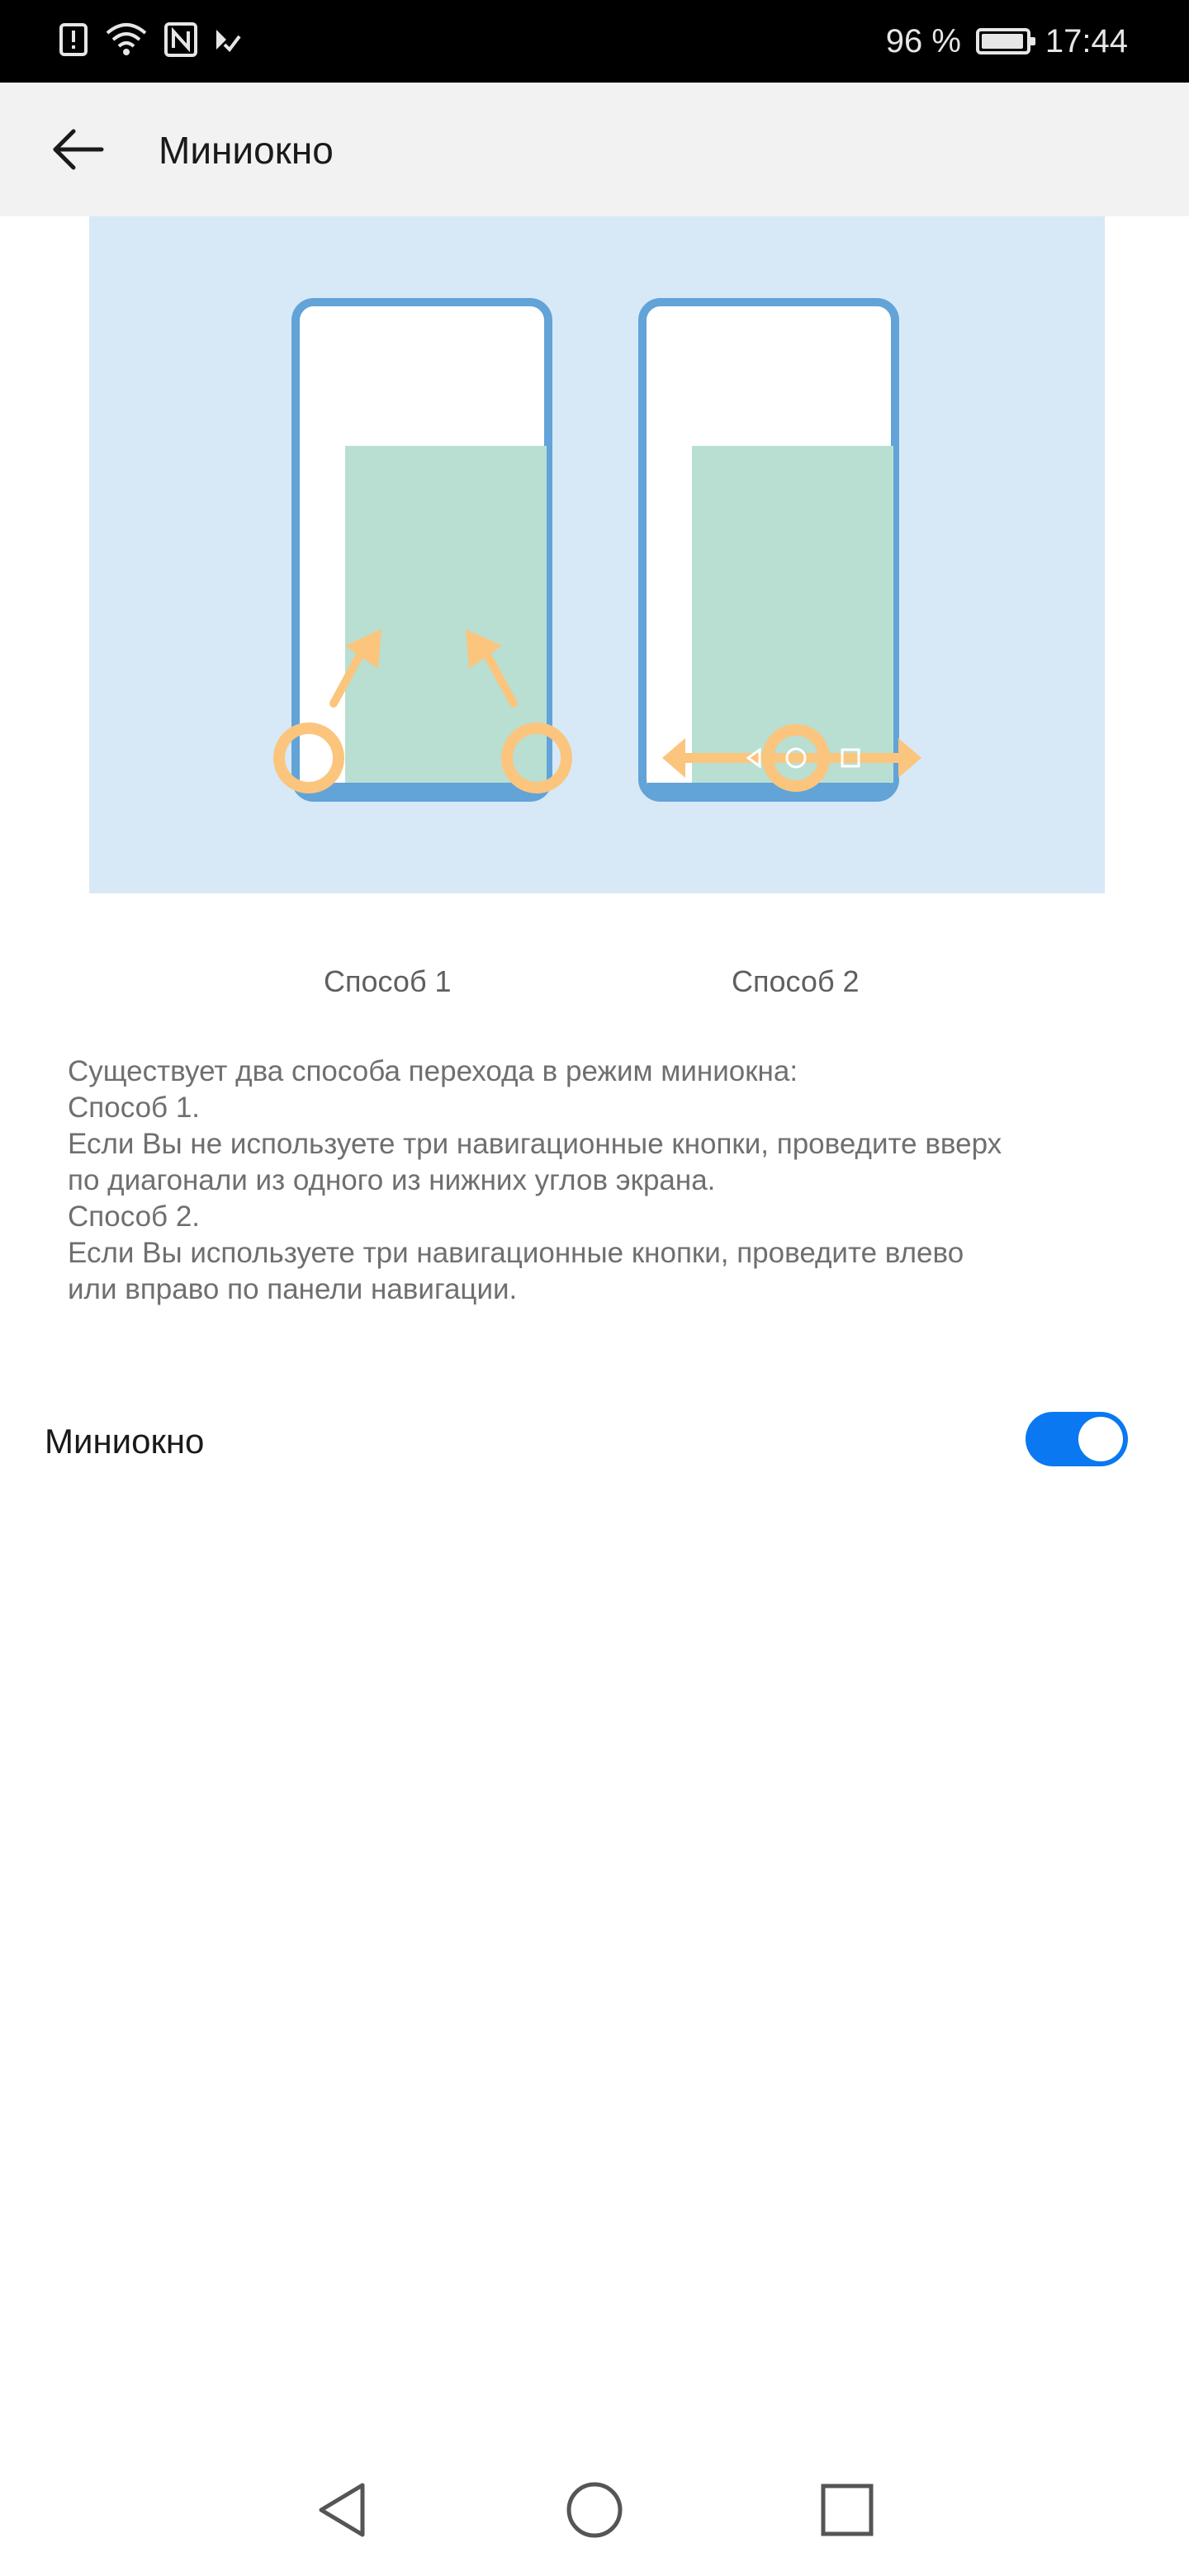 The image size is (1189, 2576). What do you see at coordinates (909, 758) in the screenshot?
I see `swipe-right-arrow` at bounding box center [909, 758].